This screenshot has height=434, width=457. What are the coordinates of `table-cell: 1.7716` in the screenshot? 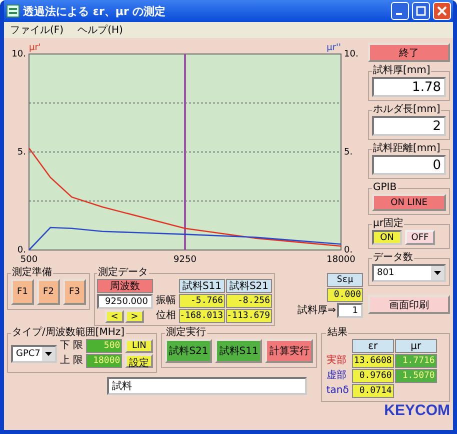 It's located at (415, 361).